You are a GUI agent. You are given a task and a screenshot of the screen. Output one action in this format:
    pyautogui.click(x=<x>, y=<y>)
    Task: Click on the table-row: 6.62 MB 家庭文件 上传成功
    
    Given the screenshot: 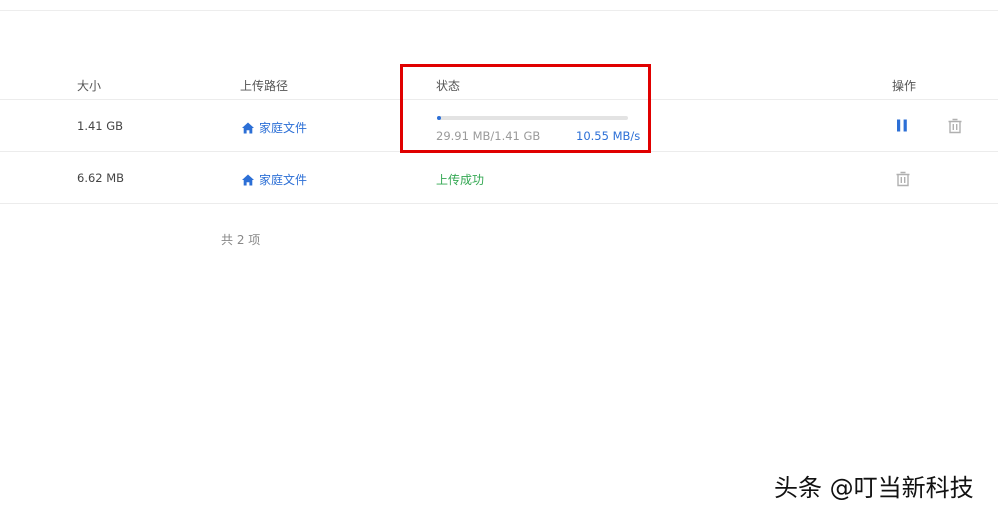 What is the action you would take?
    pyautogui.click(x=499, y=178)
    